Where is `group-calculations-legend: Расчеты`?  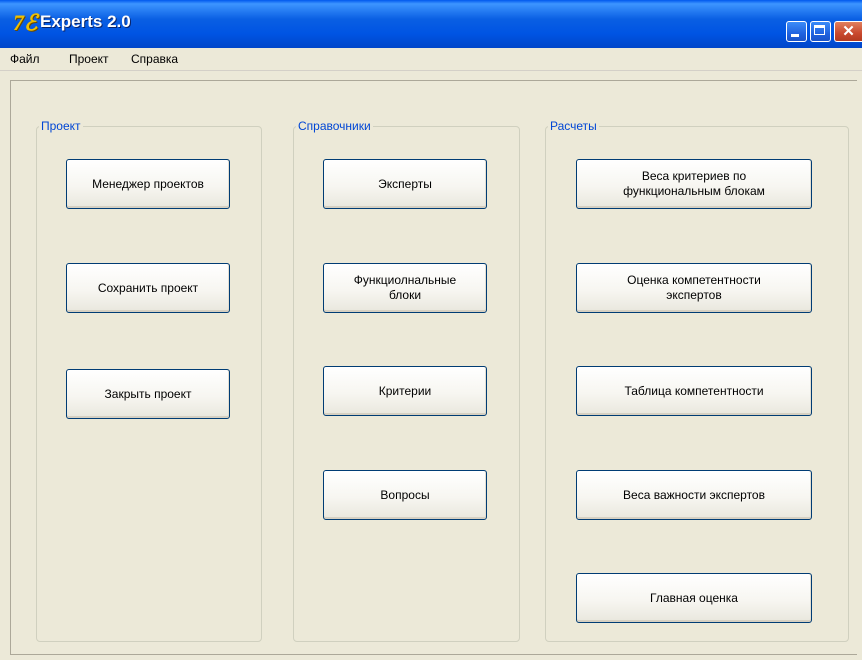 group-calculations-legend: Расчеты is located at coordinates (573, 126).